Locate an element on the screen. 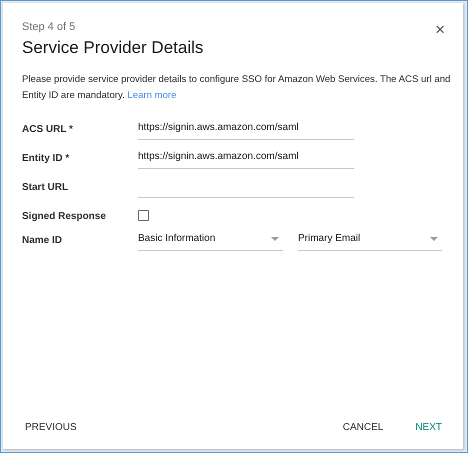 The height and width of the screenshot is (453, 468). cancel-button: CANCEL is located at coordinates (363, 427).